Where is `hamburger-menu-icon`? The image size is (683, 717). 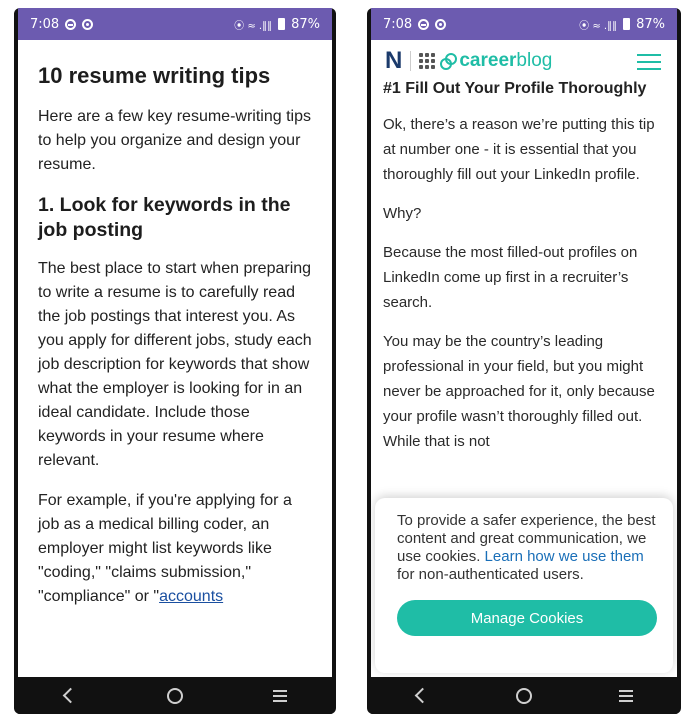 hamburger-menu-icon is located at coordinates (649, 62).